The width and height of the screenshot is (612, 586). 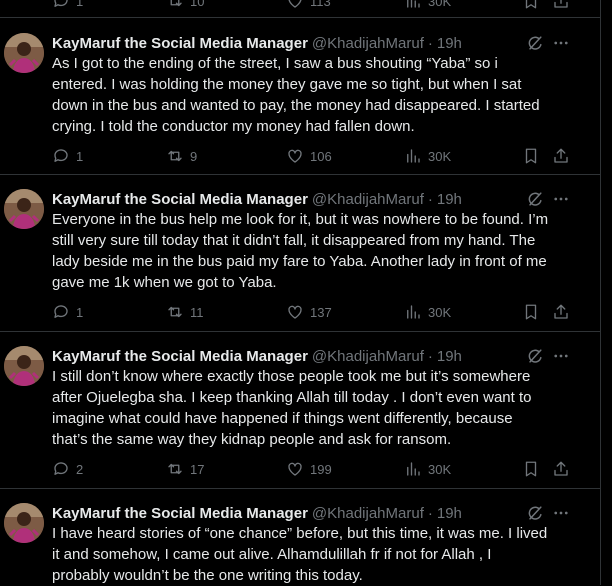 I want to click on tweet-actions: 1 9 106 30K, so click(x=312, y=157).